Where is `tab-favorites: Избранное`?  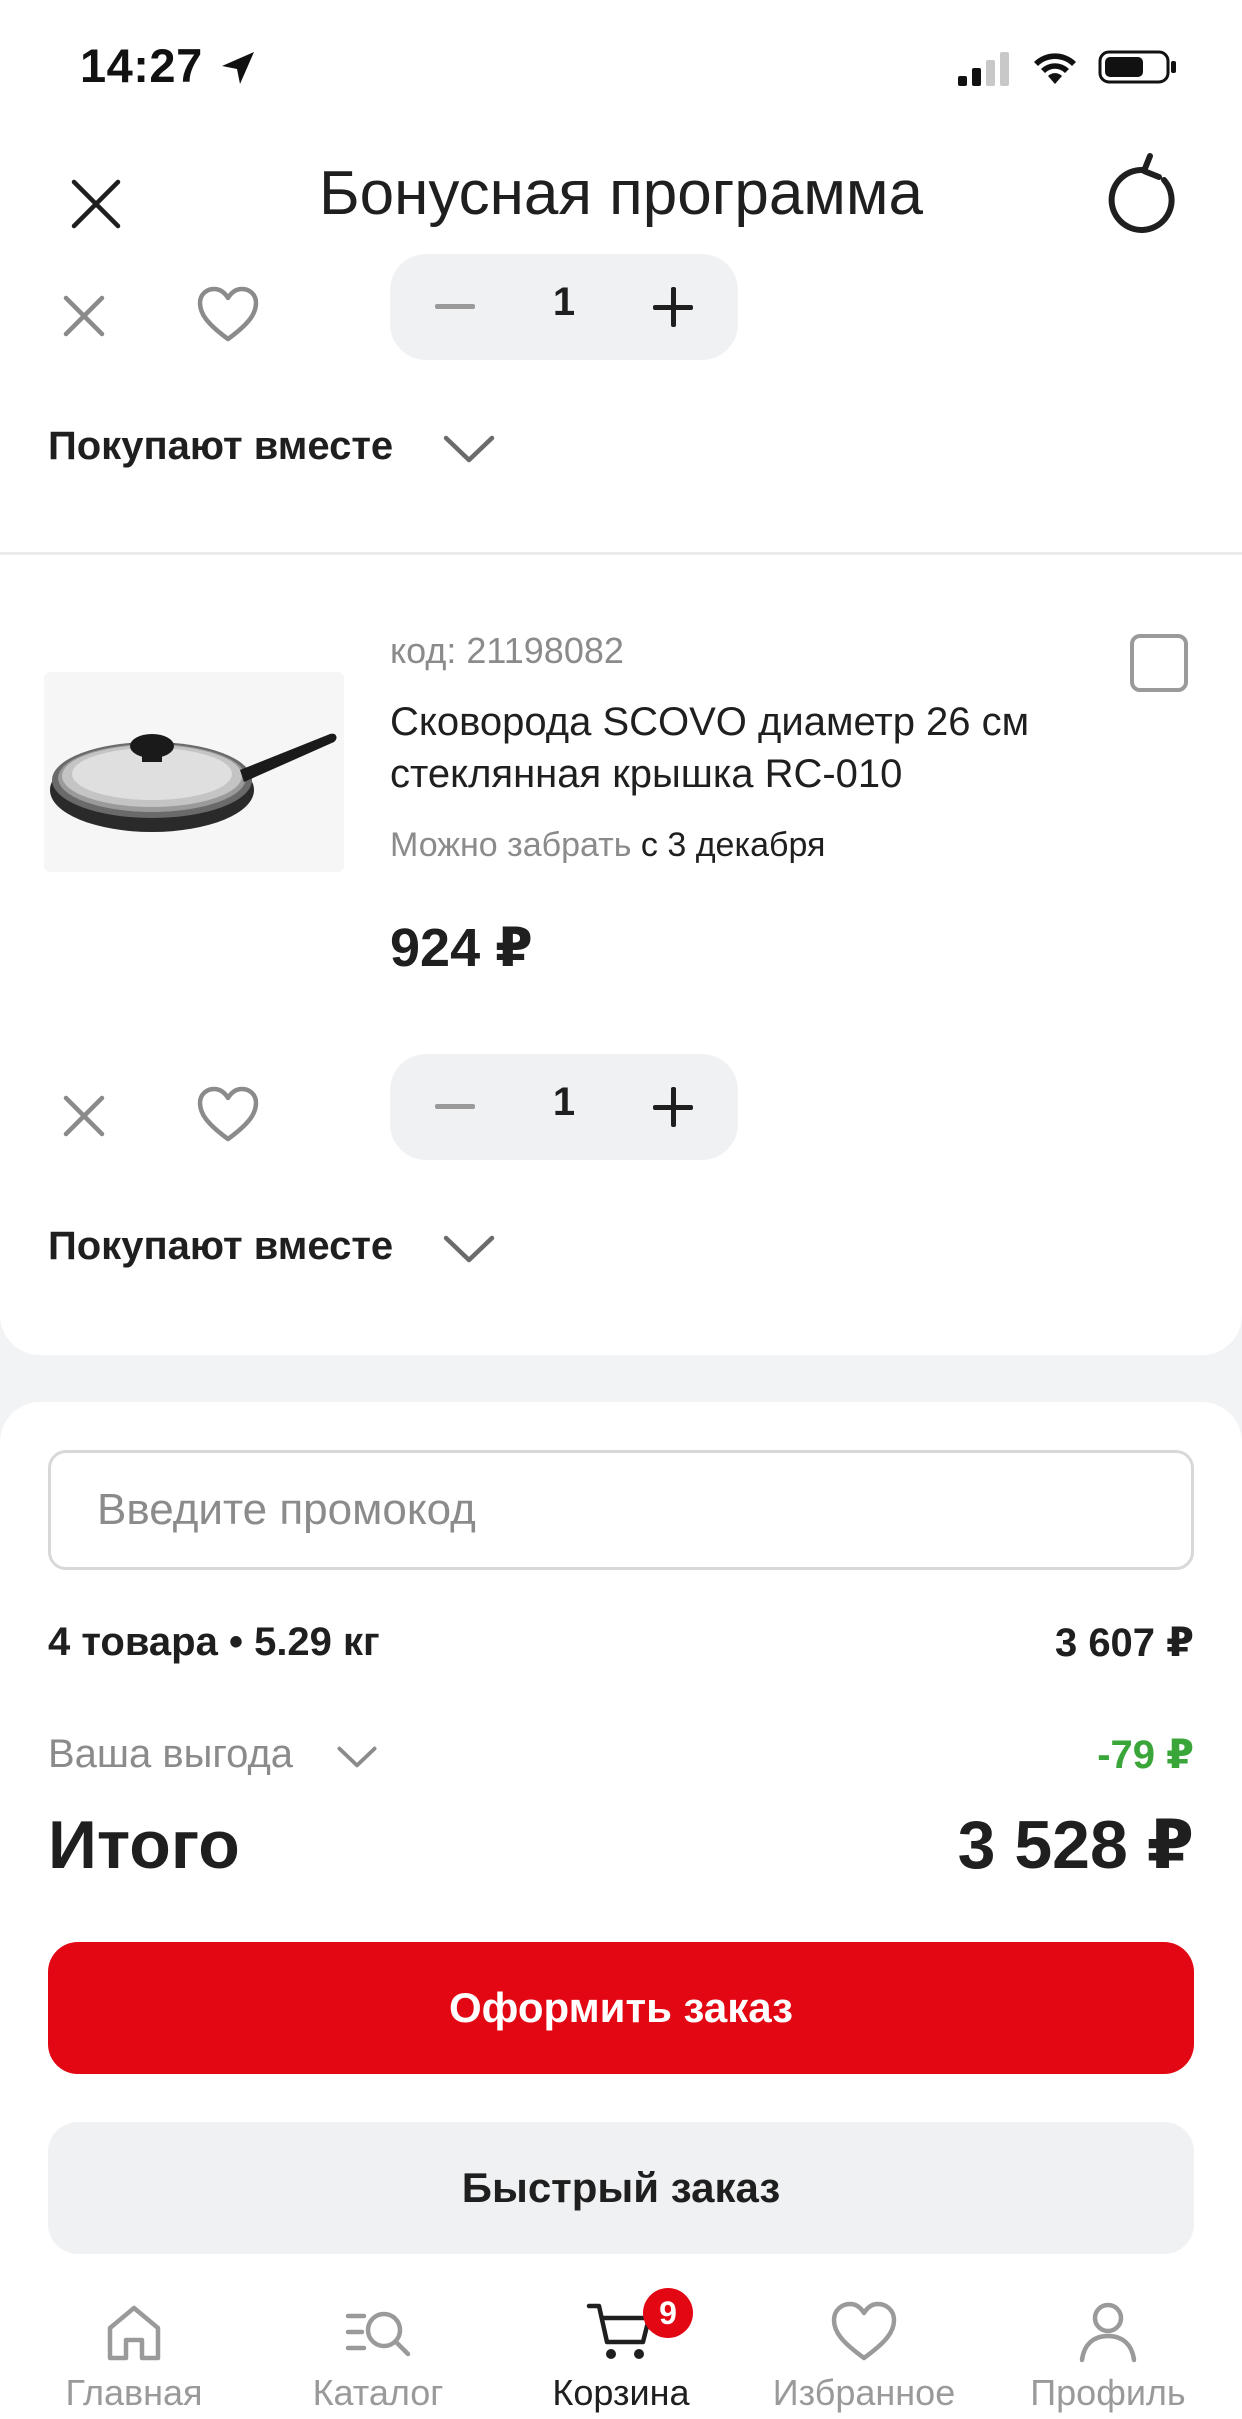 tab-favorites: Избранное is located at coordinates (864, 2343).